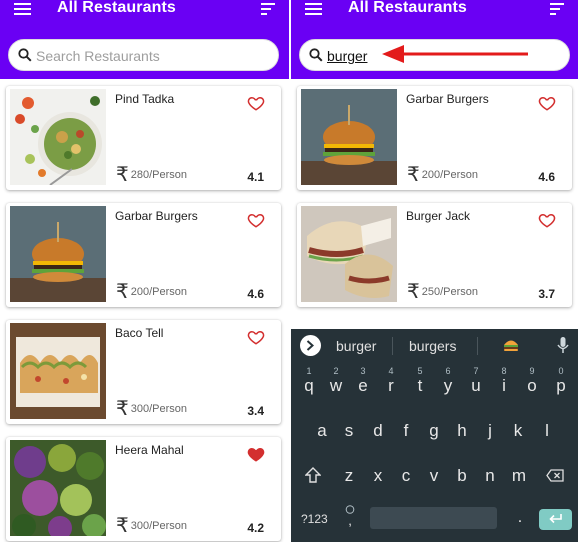  I want to click on restaurant-name: Baco Tell, so click(139, 333).